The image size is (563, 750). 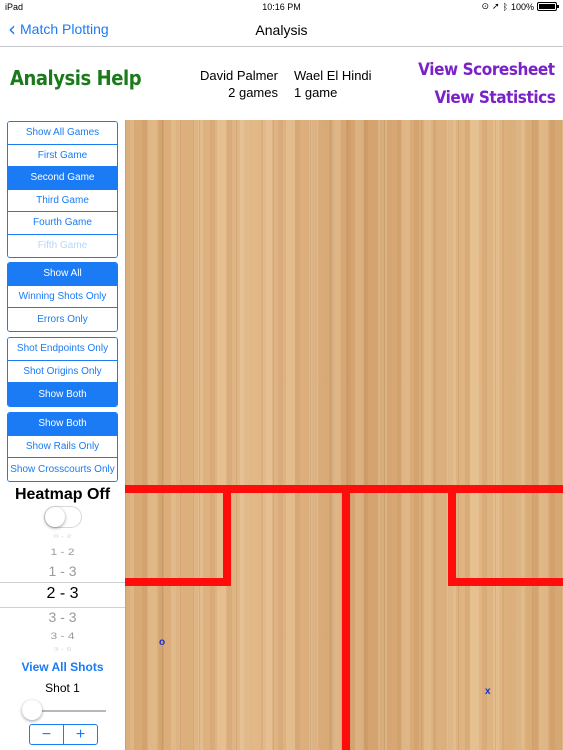 What do you see at coordinates (62, 319) in the screenshot?
I see `filter-shot_types-2: Errors Only` at bounding box center [62, 319].